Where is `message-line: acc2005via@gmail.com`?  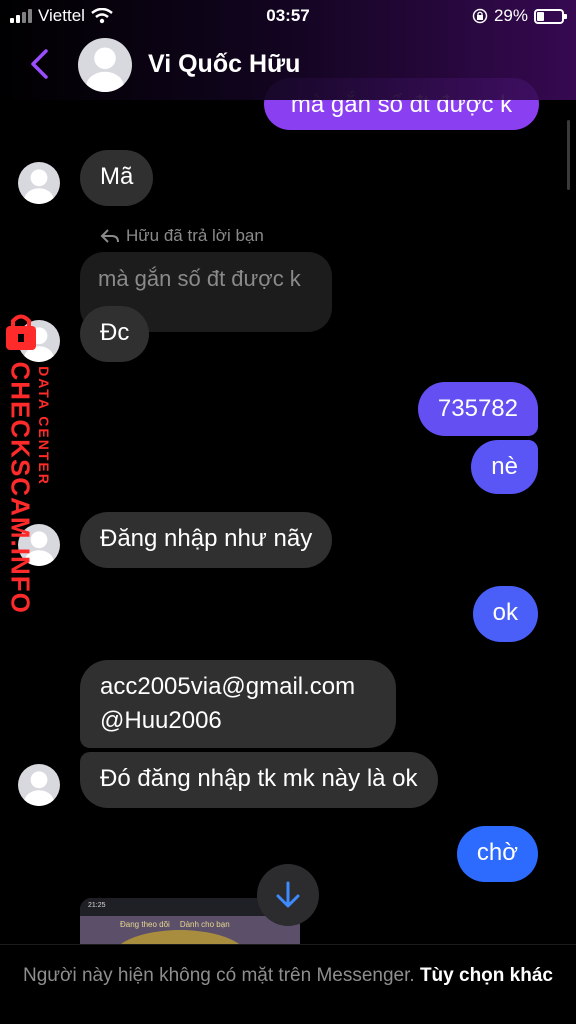 message-line: acc2005via@gmail.com is located at coordinates (228, 686).